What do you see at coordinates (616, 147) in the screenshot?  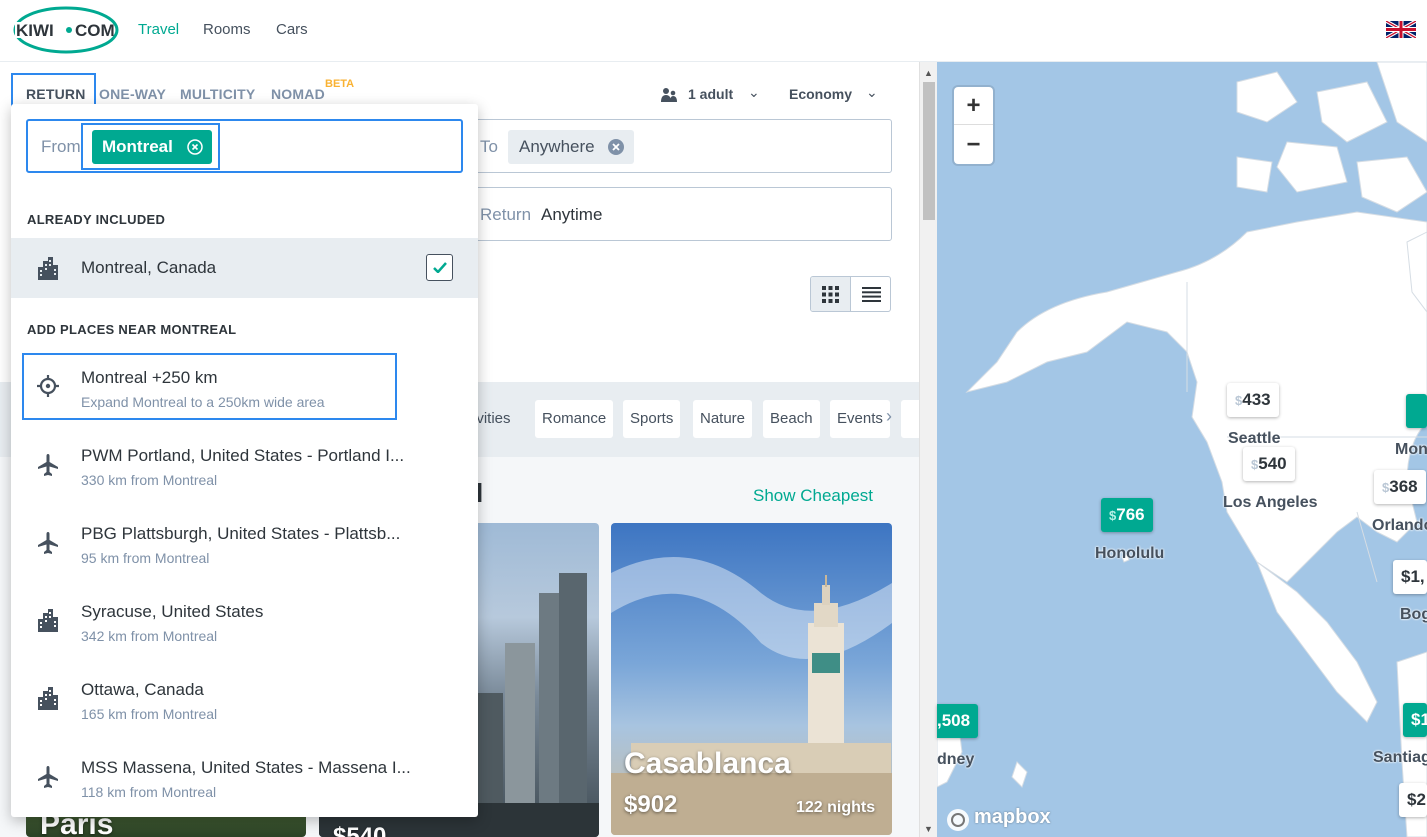 I see `remove-icon` at bounding box center [616, 147].